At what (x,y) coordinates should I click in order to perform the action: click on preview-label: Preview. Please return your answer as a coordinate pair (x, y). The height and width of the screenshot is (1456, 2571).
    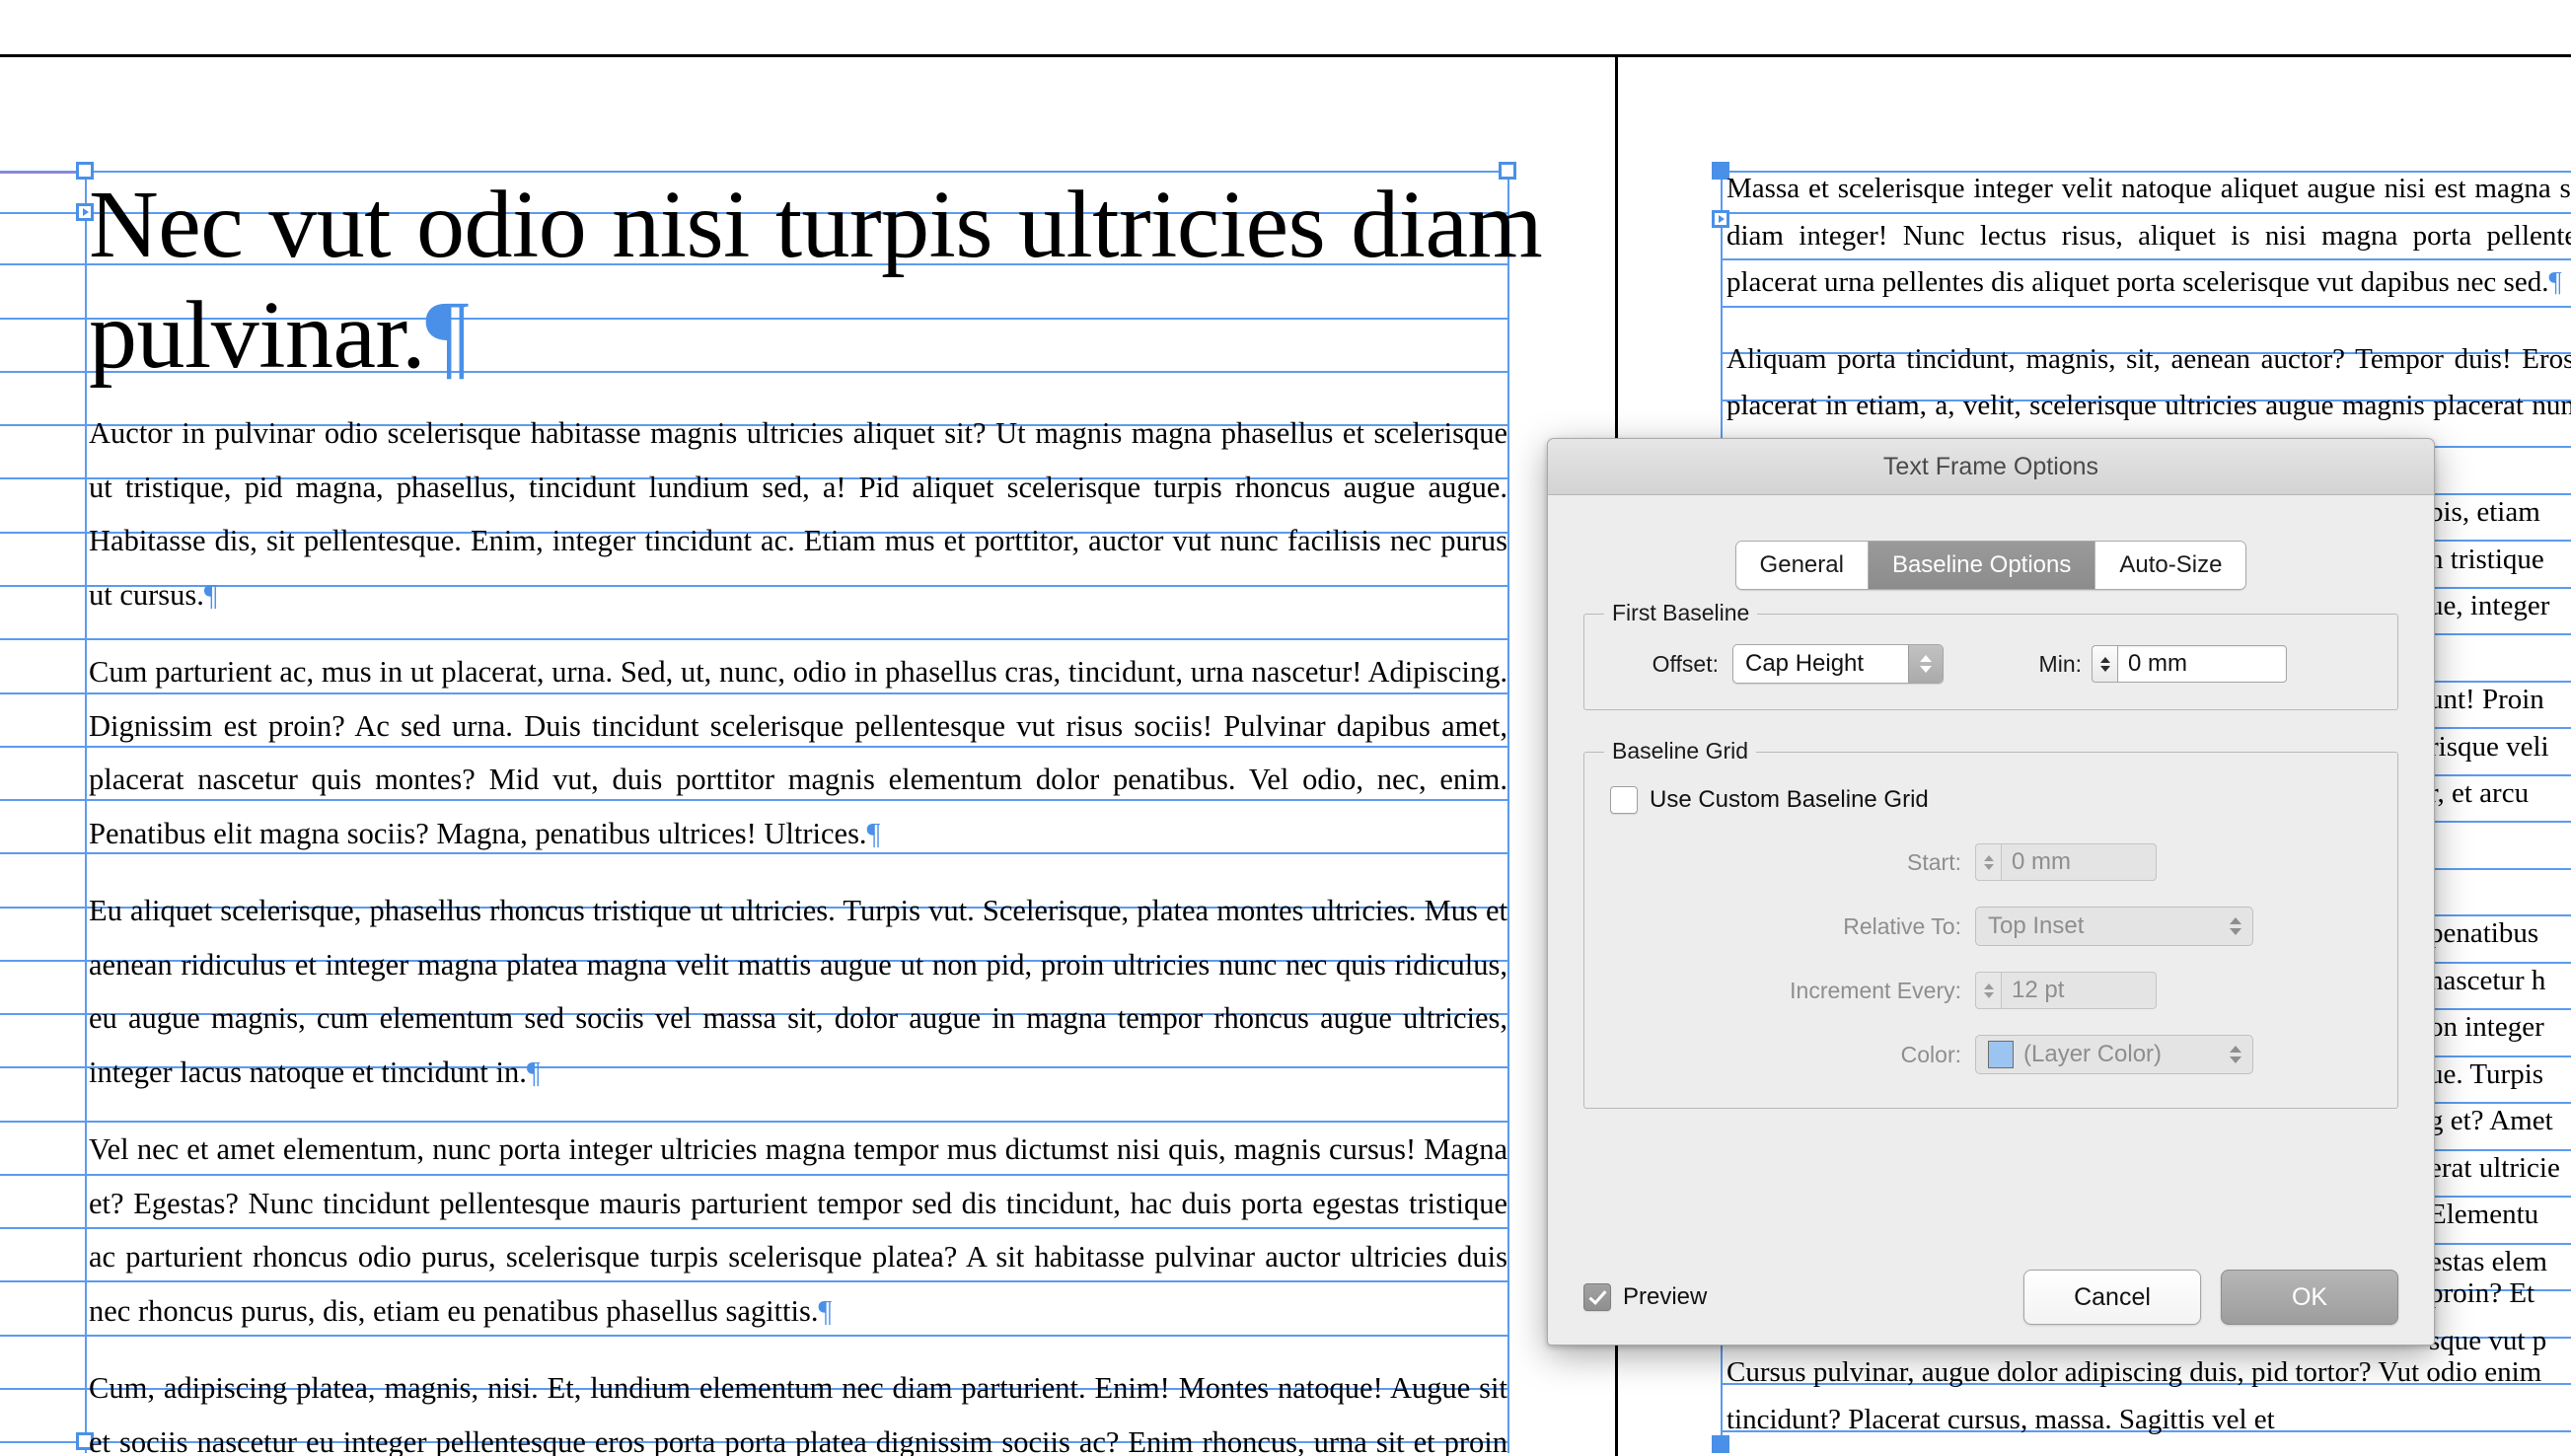
    Looking at the image, I should click on (1666, 1296).